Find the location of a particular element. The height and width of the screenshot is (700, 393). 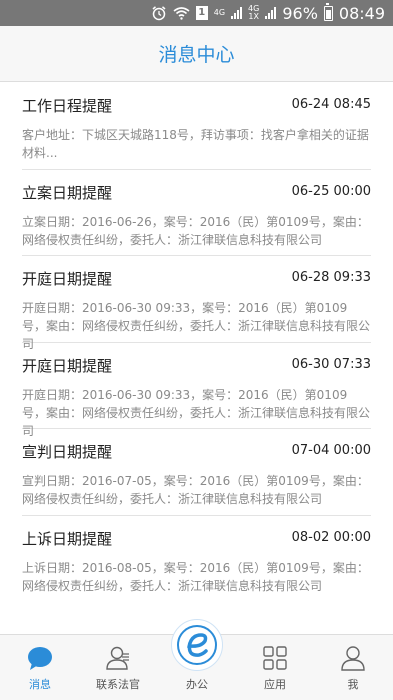

header-bar: 消息中心 is located at coordinates (196, 54).